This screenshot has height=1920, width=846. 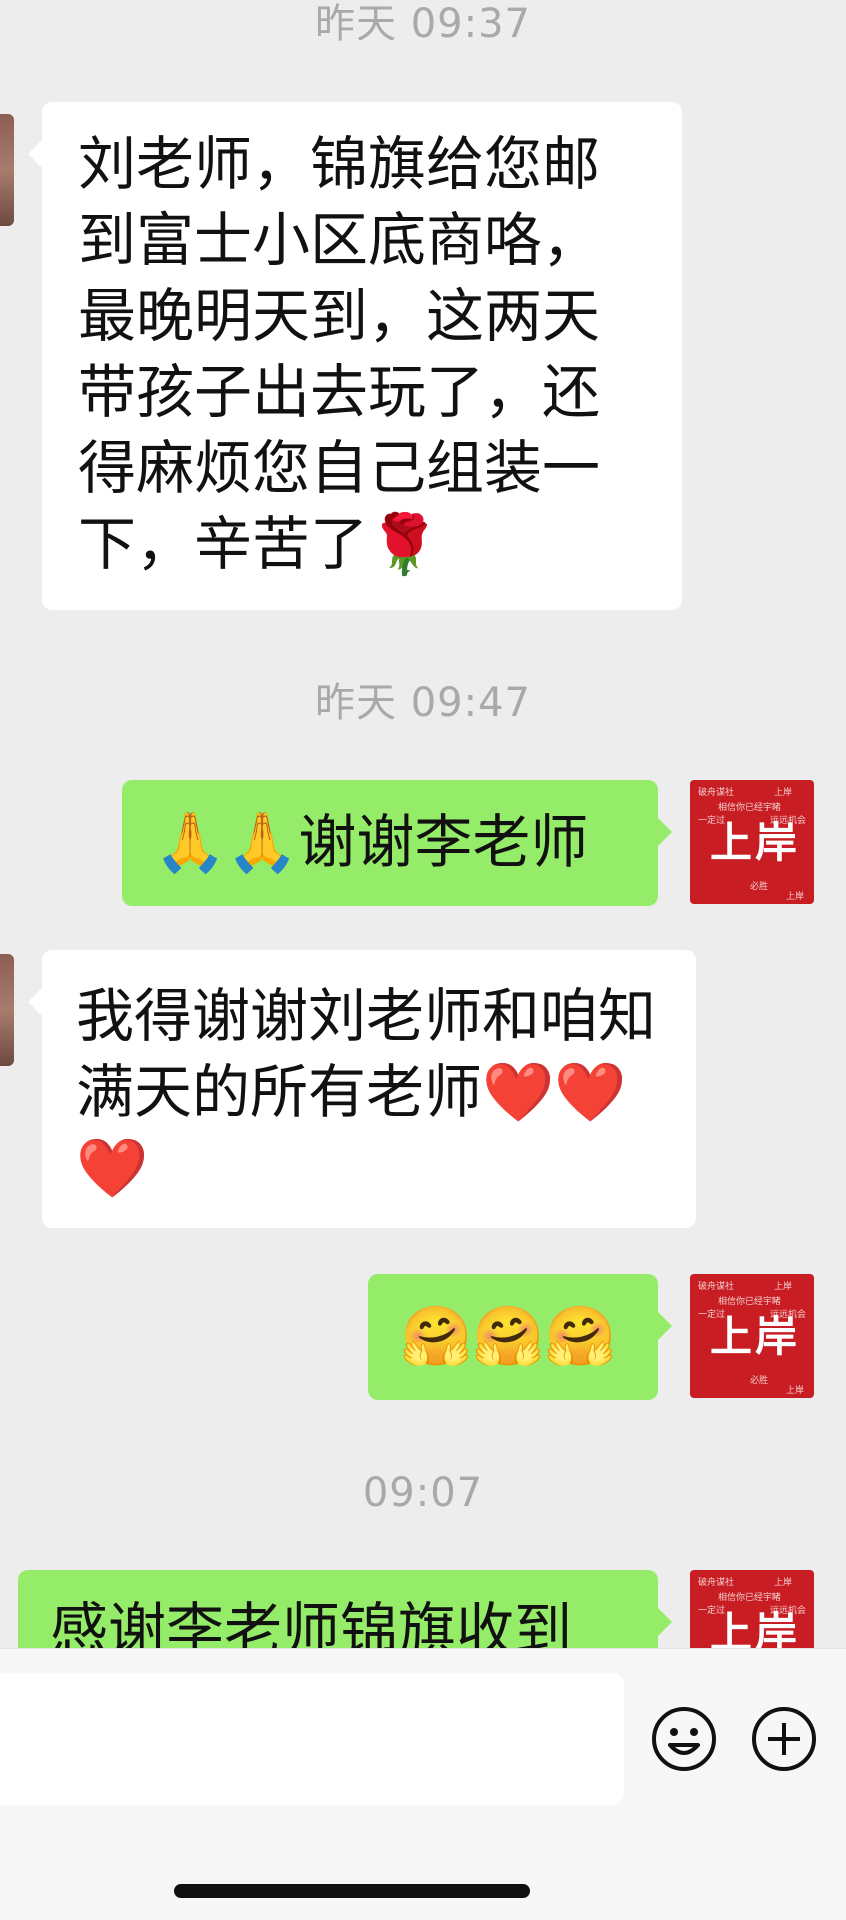 I want to click on outgoing-message: 🙏🙏谢谢李老师, so click(x=397, y=843).